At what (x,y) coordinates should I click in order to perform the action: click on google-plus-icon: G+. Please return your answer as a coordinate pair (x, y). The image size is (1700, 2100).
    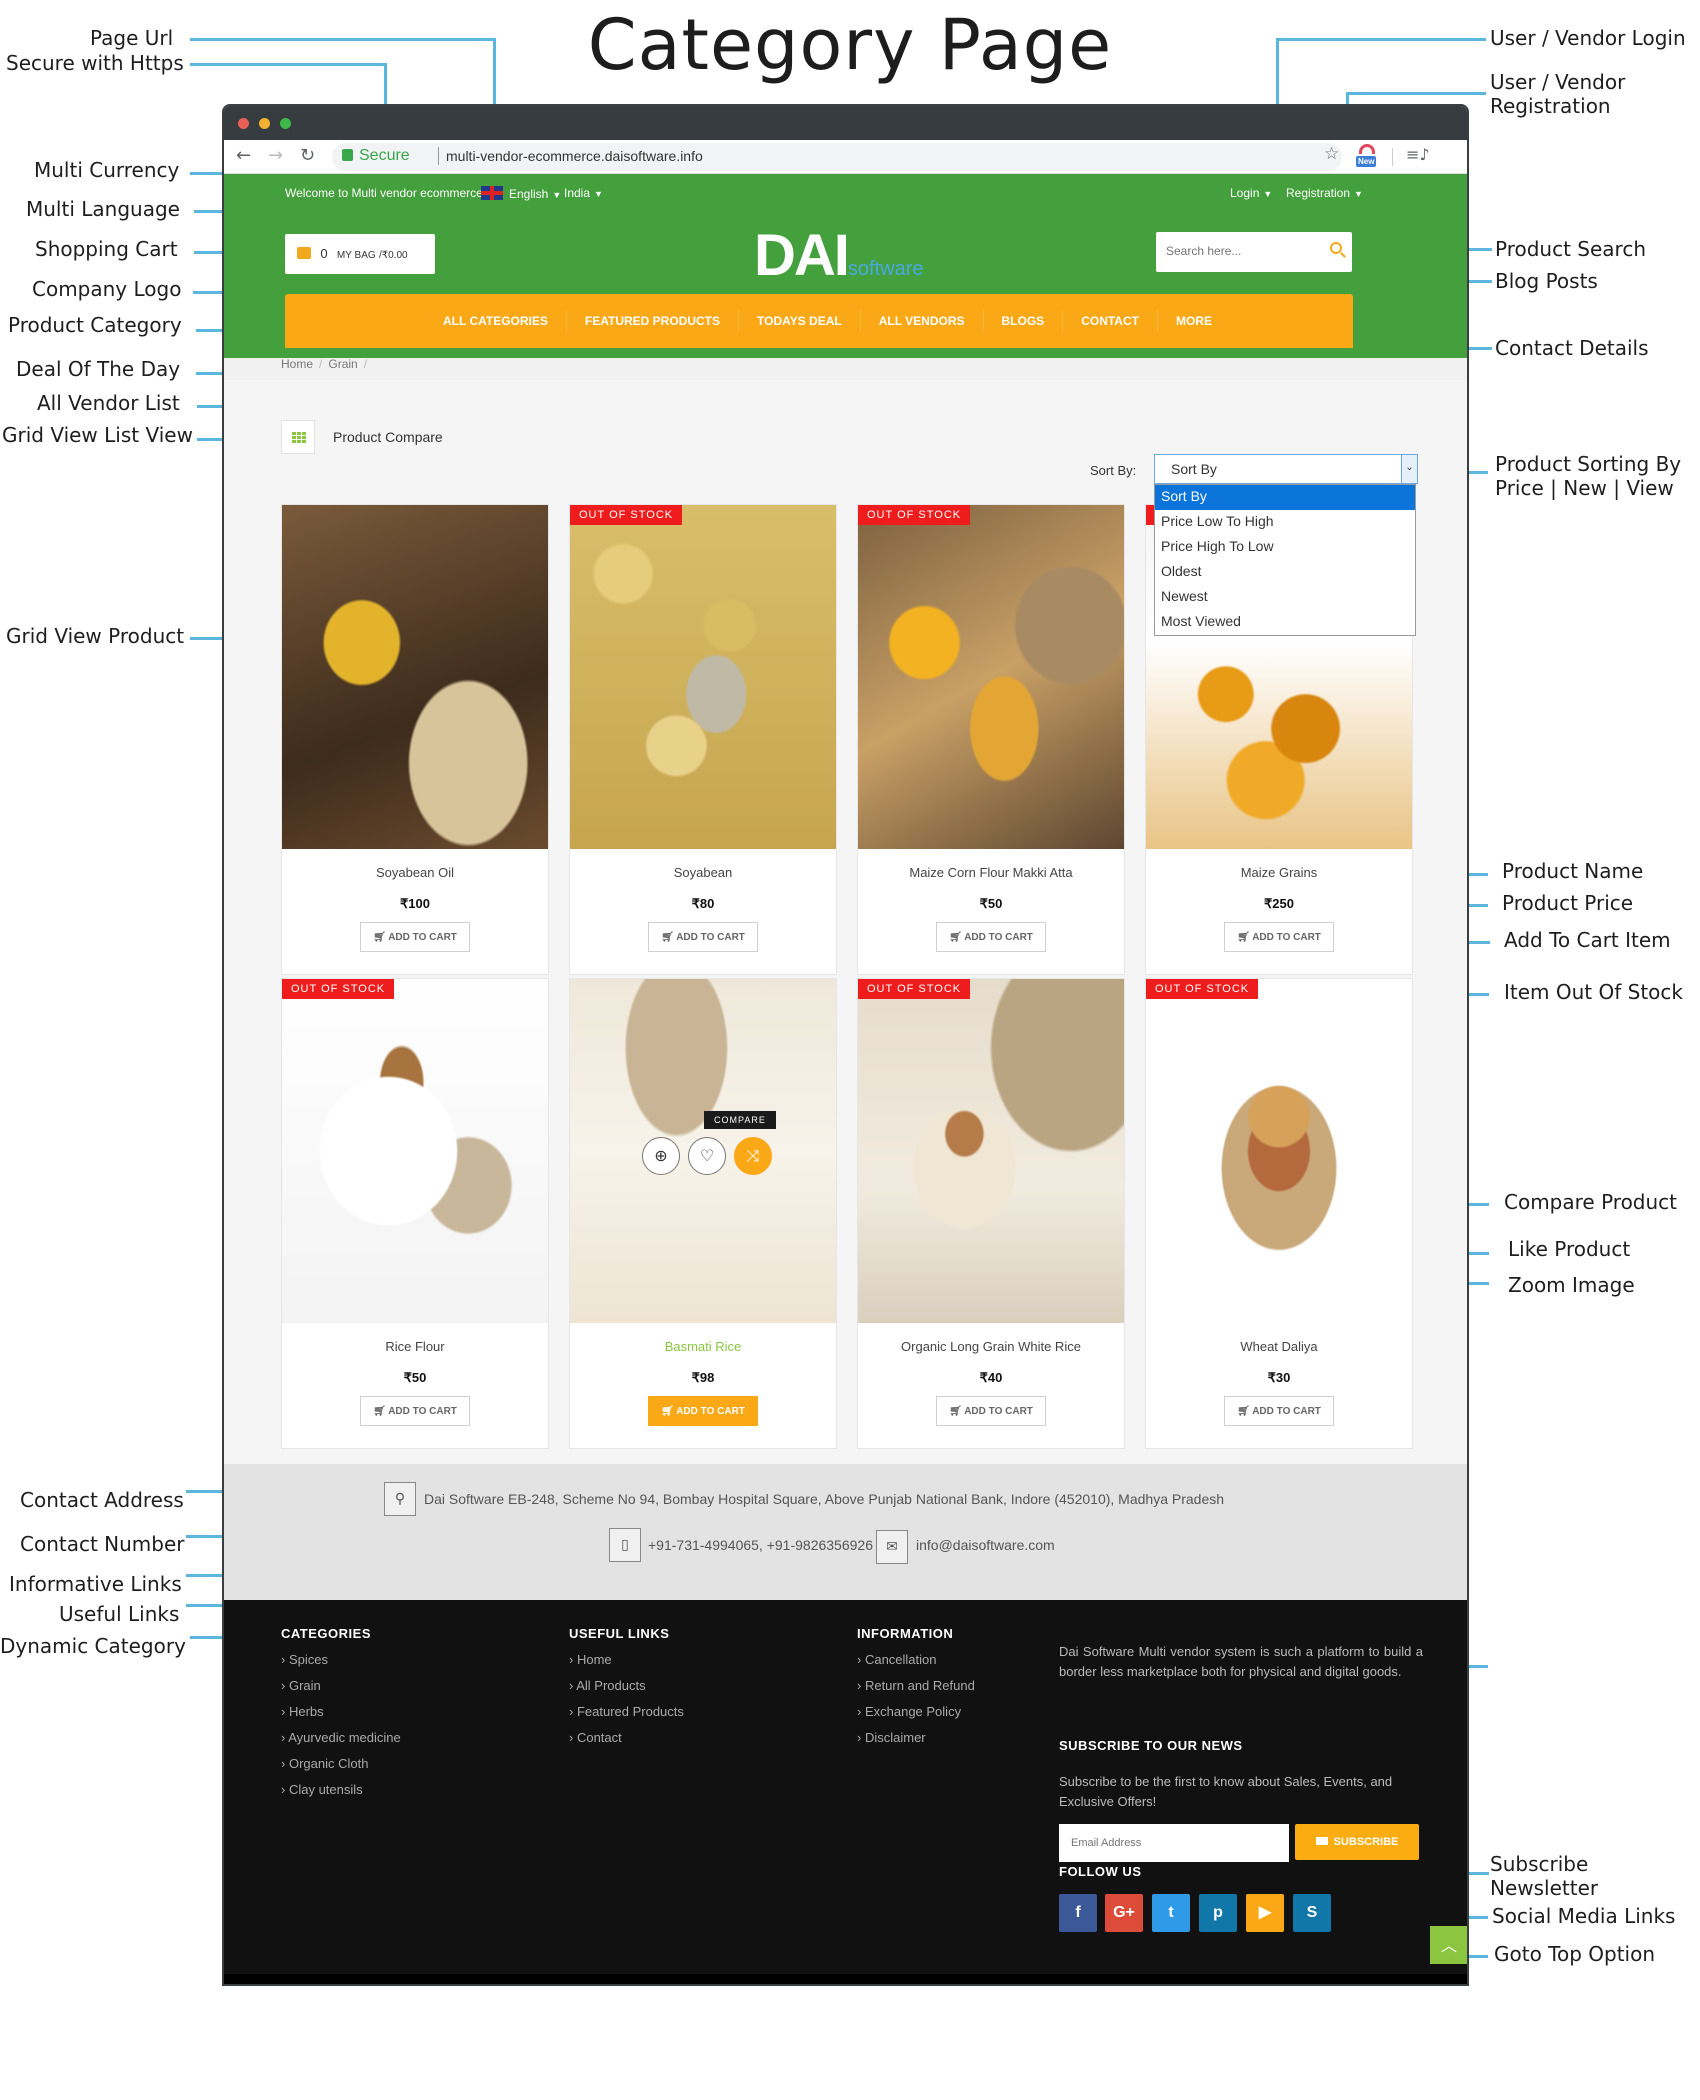
    Looking at the image, I should click on (1124, 1913).